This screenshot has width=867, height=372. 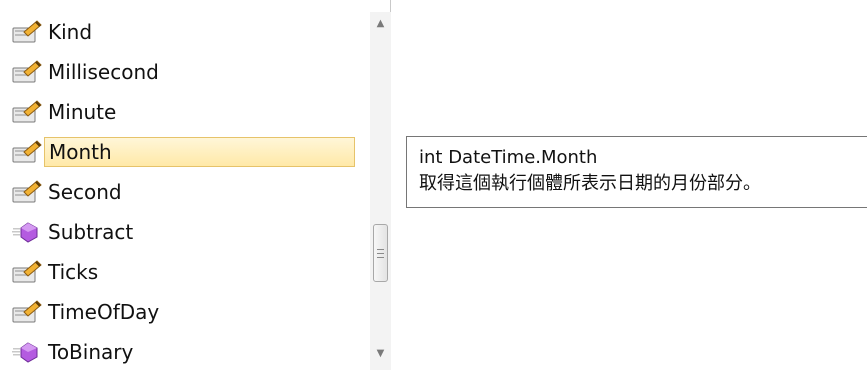 What do you see at coordinates (185, 312) in the screenshot?
I see `list-item-timeofday: TimeOfDay` at bounding box center [185, 312].